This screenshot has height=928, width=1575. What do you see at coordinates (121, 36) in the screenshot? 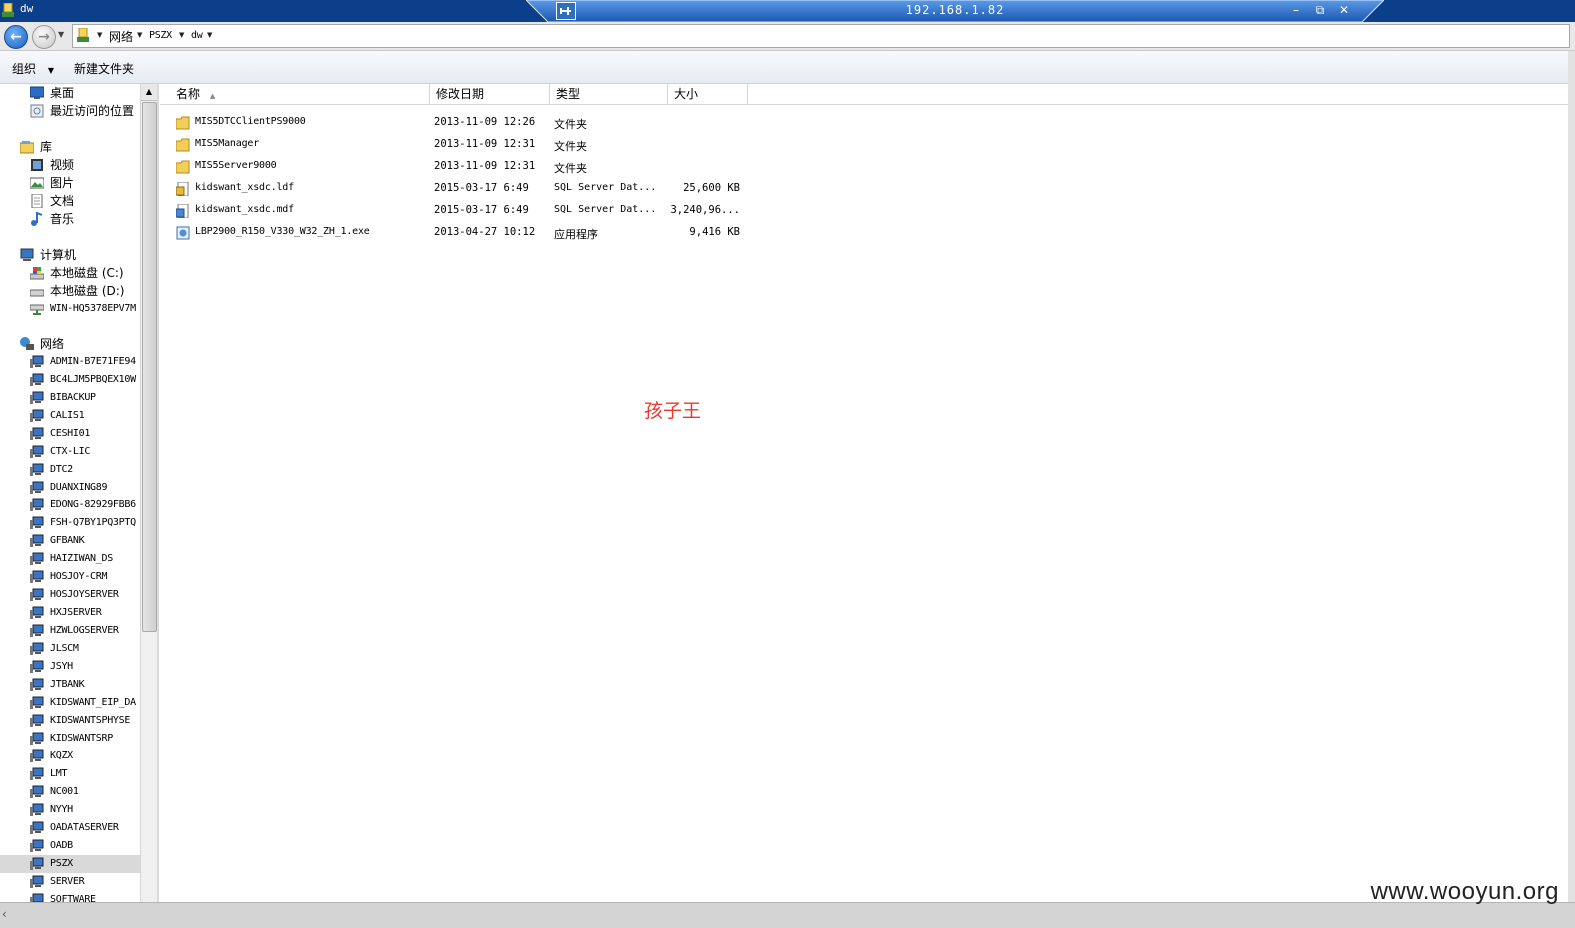
I see `breadcrumb-network: 网络` at bounding box center [121, 36].